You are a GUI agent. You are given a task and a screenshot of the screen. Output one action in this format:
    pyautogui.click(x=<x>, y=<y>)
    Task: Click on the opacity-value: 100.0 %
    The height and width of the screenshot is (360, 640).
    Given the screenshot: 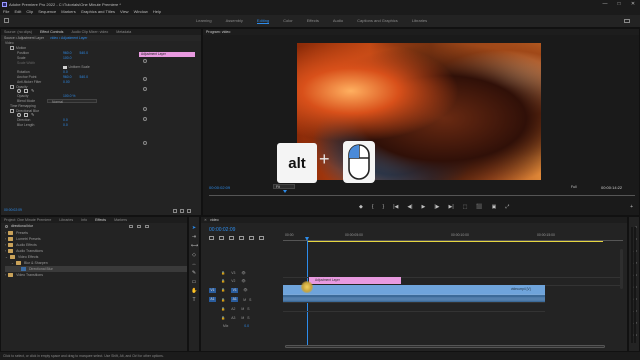 What is the action you would take?
    pyautogui.click(x=69, y=96)
    